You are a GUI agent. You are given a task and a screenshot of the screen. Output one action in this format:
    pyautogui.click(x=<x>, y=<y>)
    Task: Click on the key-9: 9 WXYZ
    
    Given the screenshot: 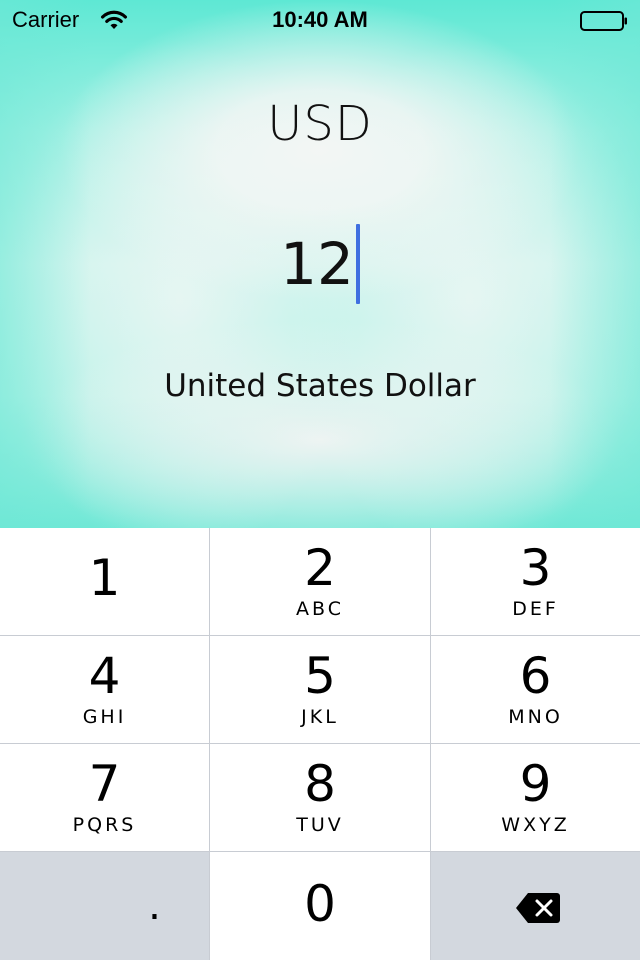 What is the action you would take?
    pyautogui.click(x=535, y=797)
    